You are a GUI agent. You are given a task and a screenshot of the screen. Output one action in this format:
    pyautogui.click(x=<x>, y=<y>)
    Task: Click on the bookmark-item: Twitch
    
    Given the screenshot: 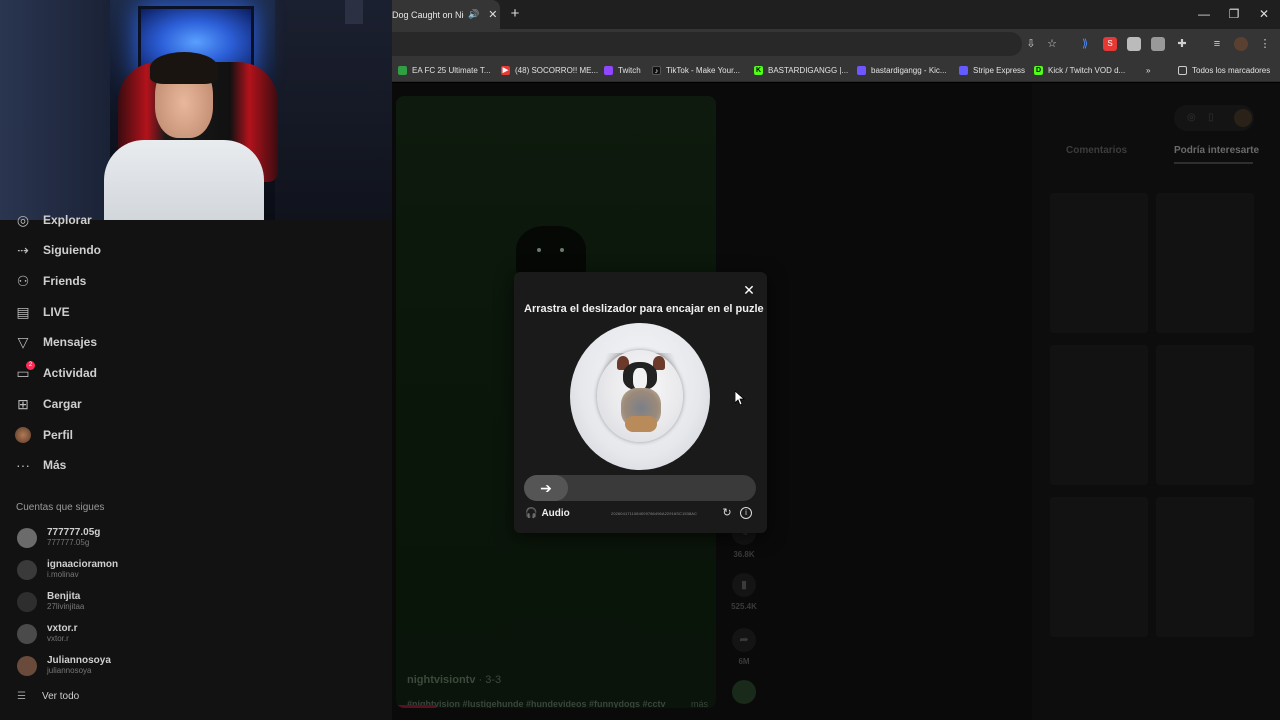 What is the action you would take?
    pyautogui.click(x=622, y=70)
    